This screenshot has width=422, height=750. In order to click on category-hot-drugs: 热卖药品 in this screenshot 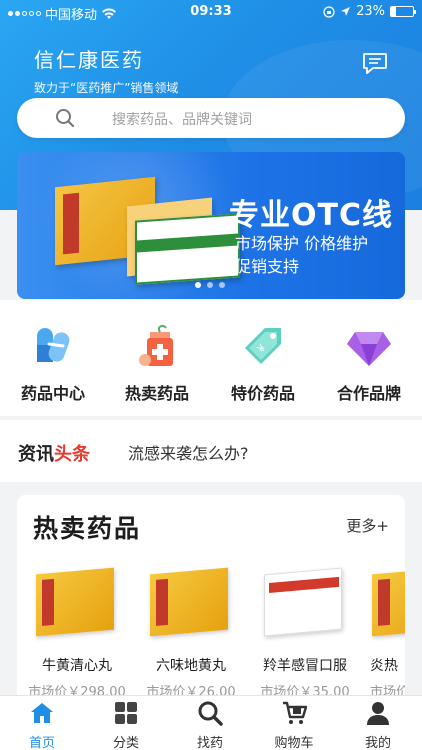, I will do `click(157, 363)`.